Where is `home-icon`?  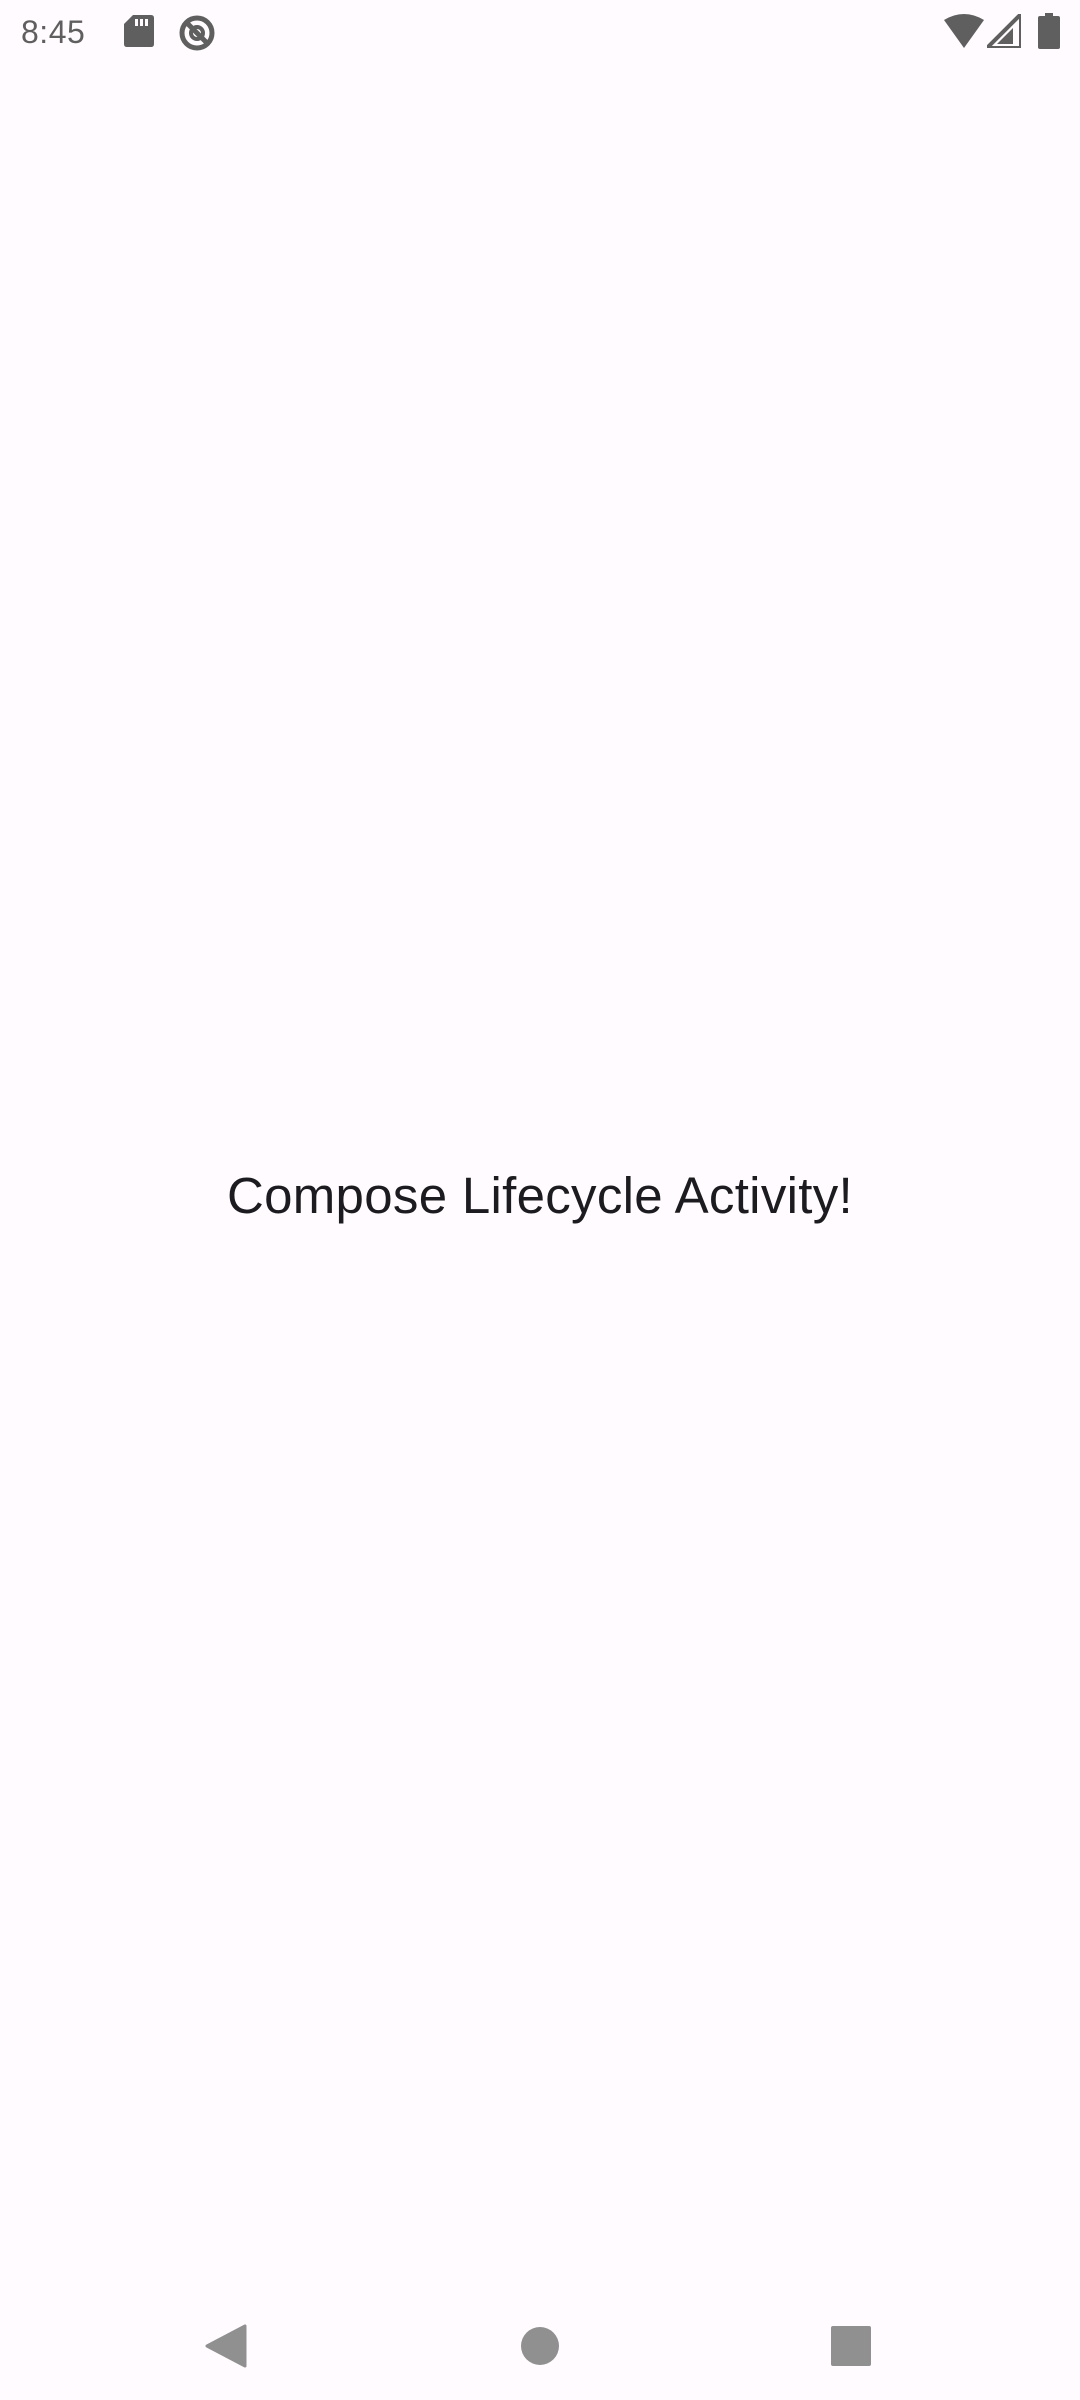 home-icon is located at coordinates (540, 2346).